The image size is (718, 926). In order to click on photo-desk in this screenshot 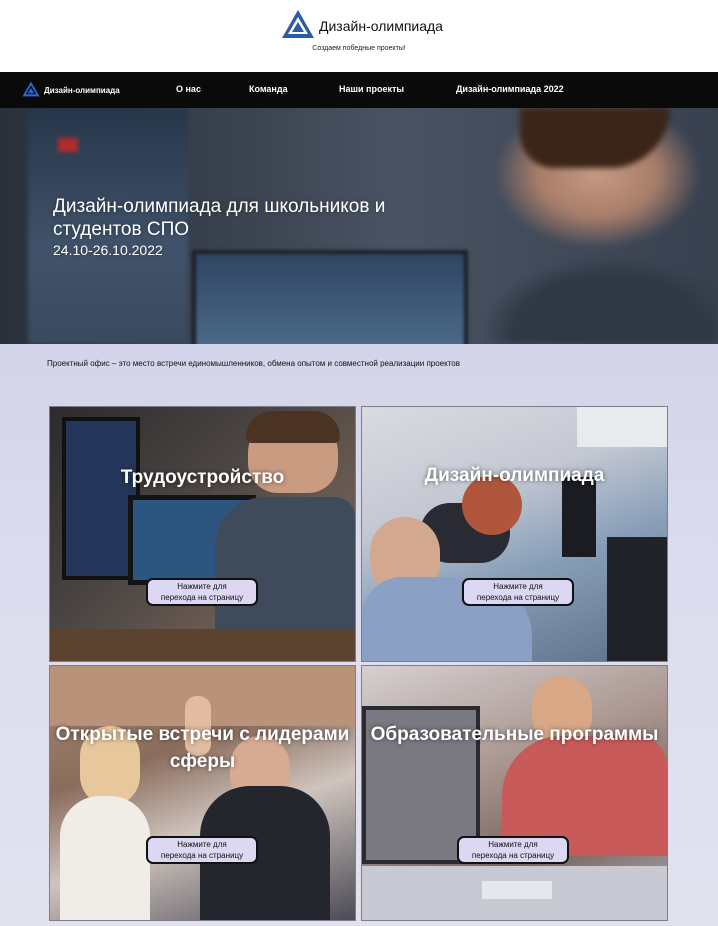, I will do `click(202, 645)`.